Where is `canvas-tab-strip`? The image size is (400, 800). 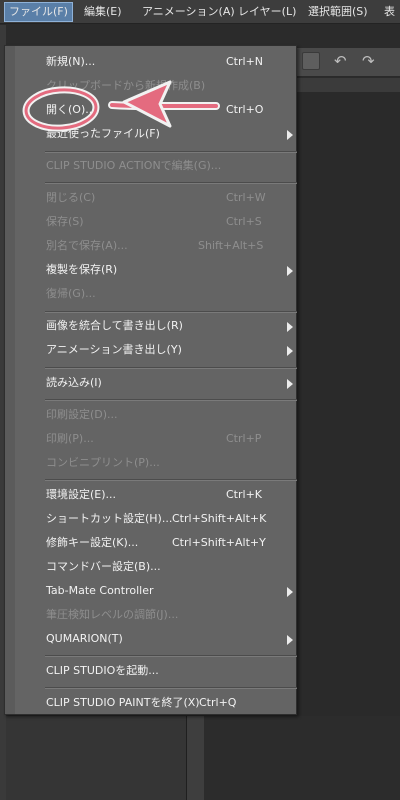 canvas-tab-strip is located at coordinates (348, 85).